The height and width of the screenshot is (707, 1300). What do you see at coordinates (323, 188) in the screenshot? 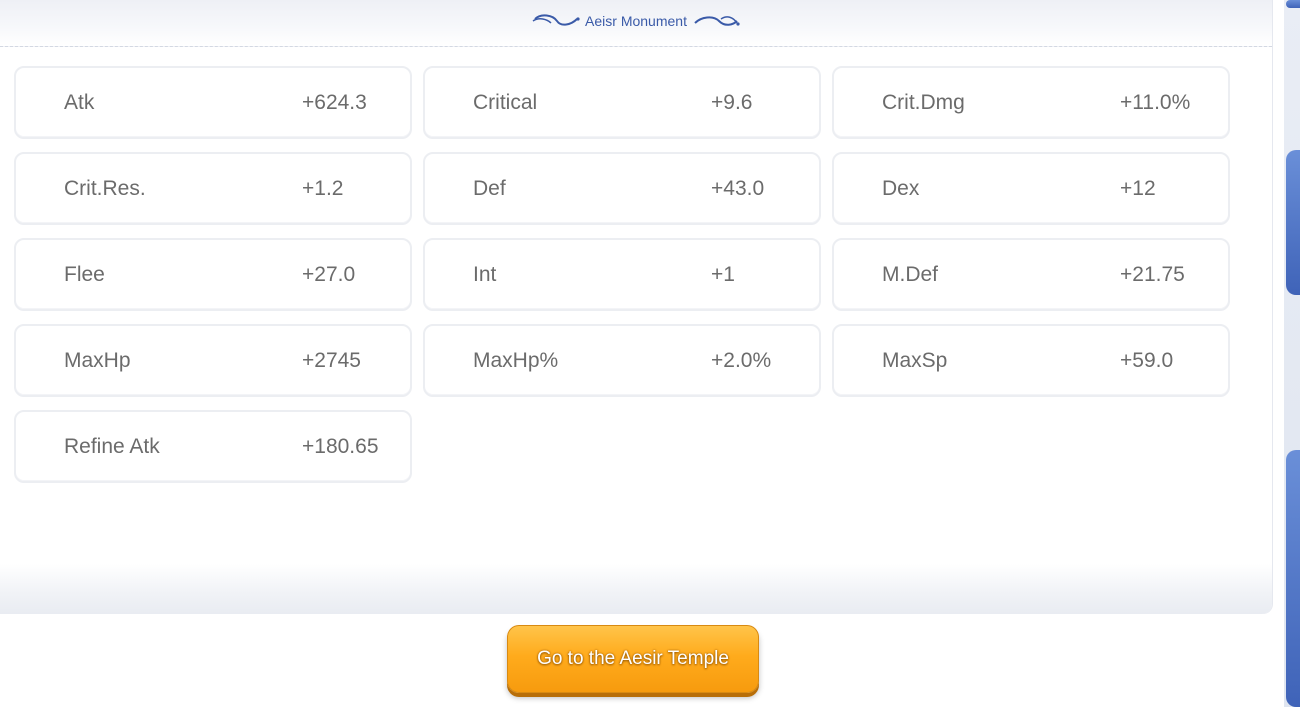
I see `stat-value: +1.2` at bounding box center [323, 188].